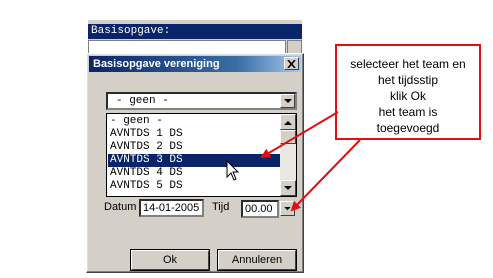 This screenshot has height=278, width=493. What do you see at coordinates (325, 175) in the screenshot?
I see `arrow-to-time` at bounding box center [325, 175].